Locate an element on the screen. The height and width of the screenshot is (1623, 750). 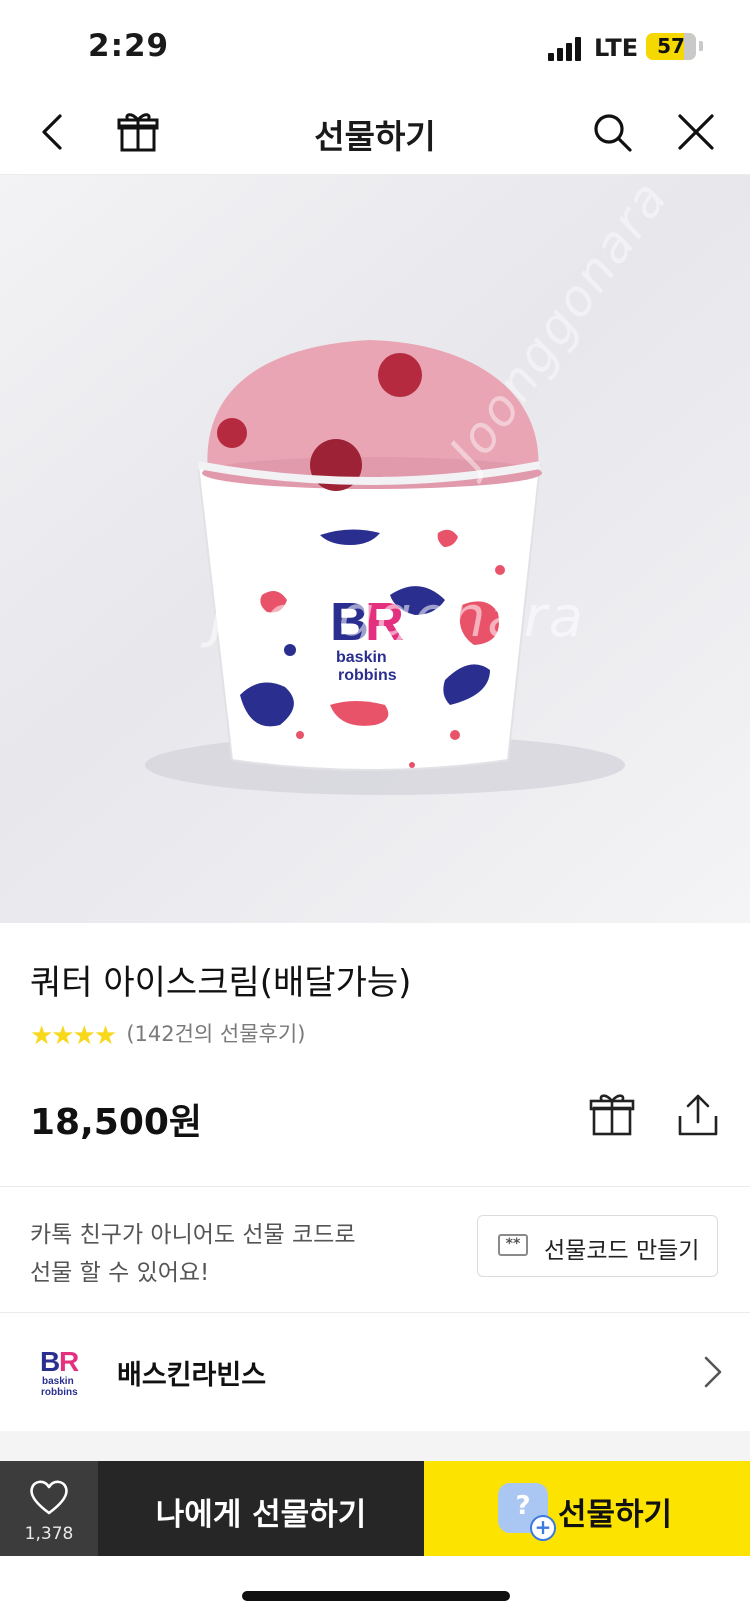
heart-icon is located at coordinates (49, 1497).